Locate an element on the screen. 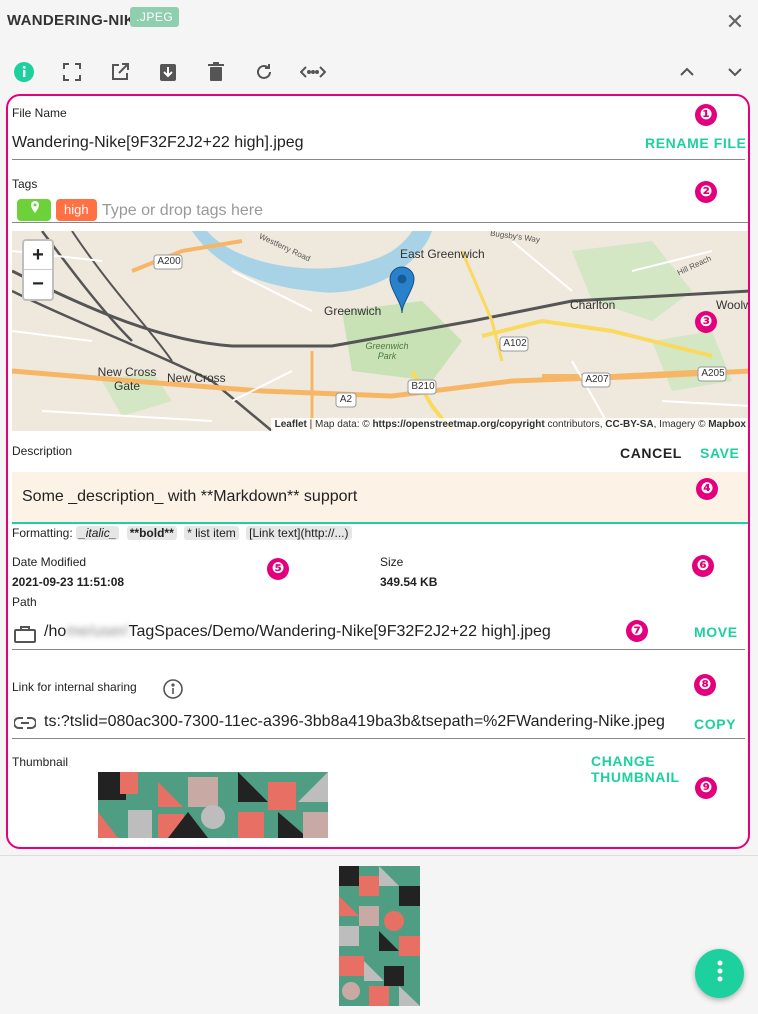 The width and height of the screenshot is (758, 1014). format-chip-bold: **bold** is located at coordinates (151, 533).